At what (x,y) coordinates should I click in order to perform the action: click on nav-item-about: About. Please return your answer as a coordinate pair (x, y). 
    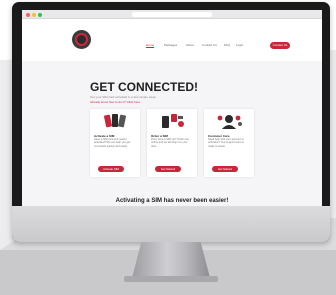
    Looking at the image, I should click on (190, 45).